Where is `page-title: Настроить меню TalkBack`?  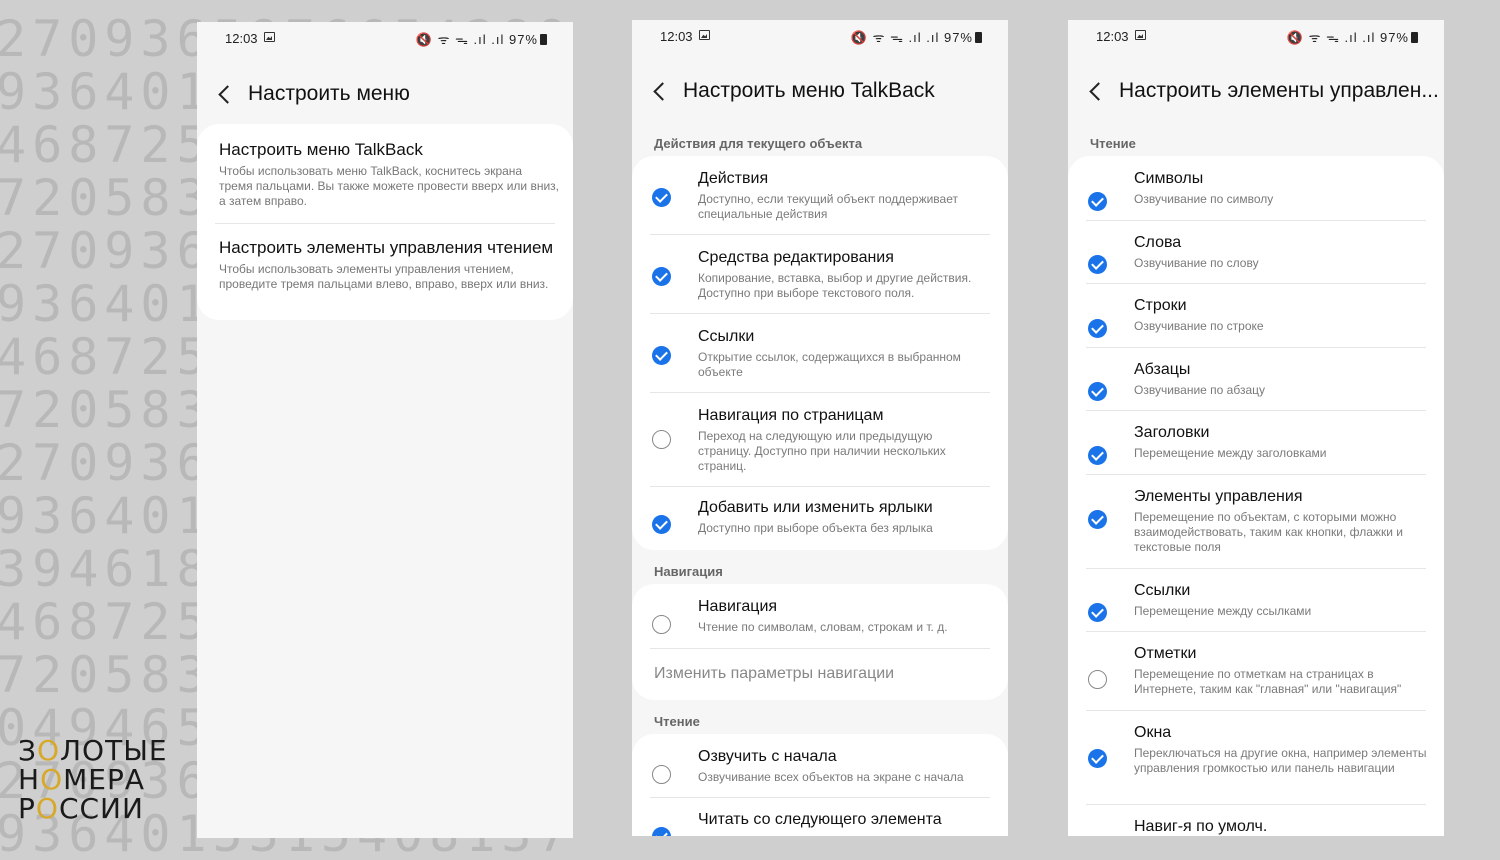
page-title: Настроить меню TalkBack is located at coordinates (809, 90).